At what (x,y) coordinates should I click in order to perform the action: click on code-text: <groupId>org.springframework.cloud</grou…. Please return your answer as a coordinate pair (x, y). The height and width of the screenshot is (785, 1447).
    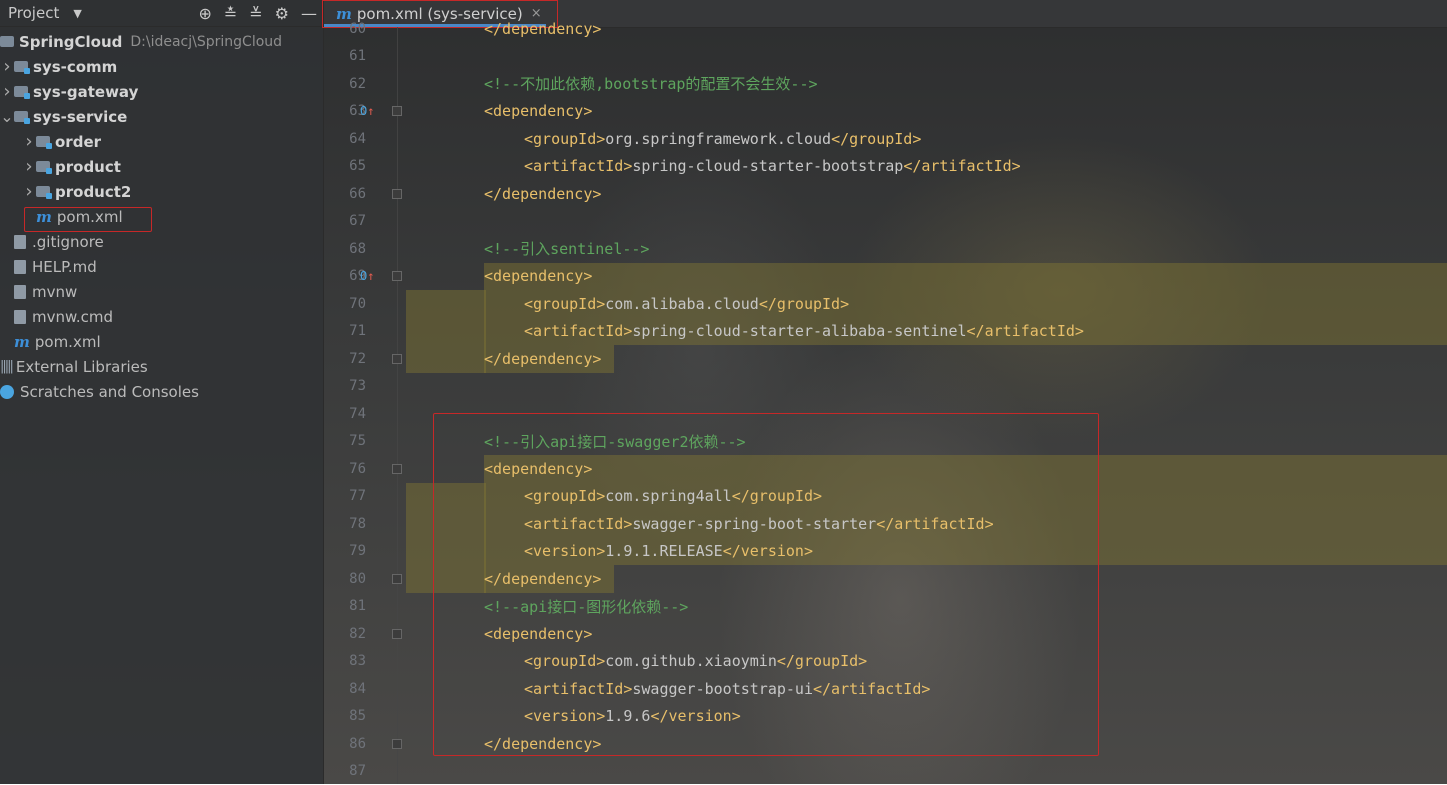
    Looking at the image, I should click on (722, 139).